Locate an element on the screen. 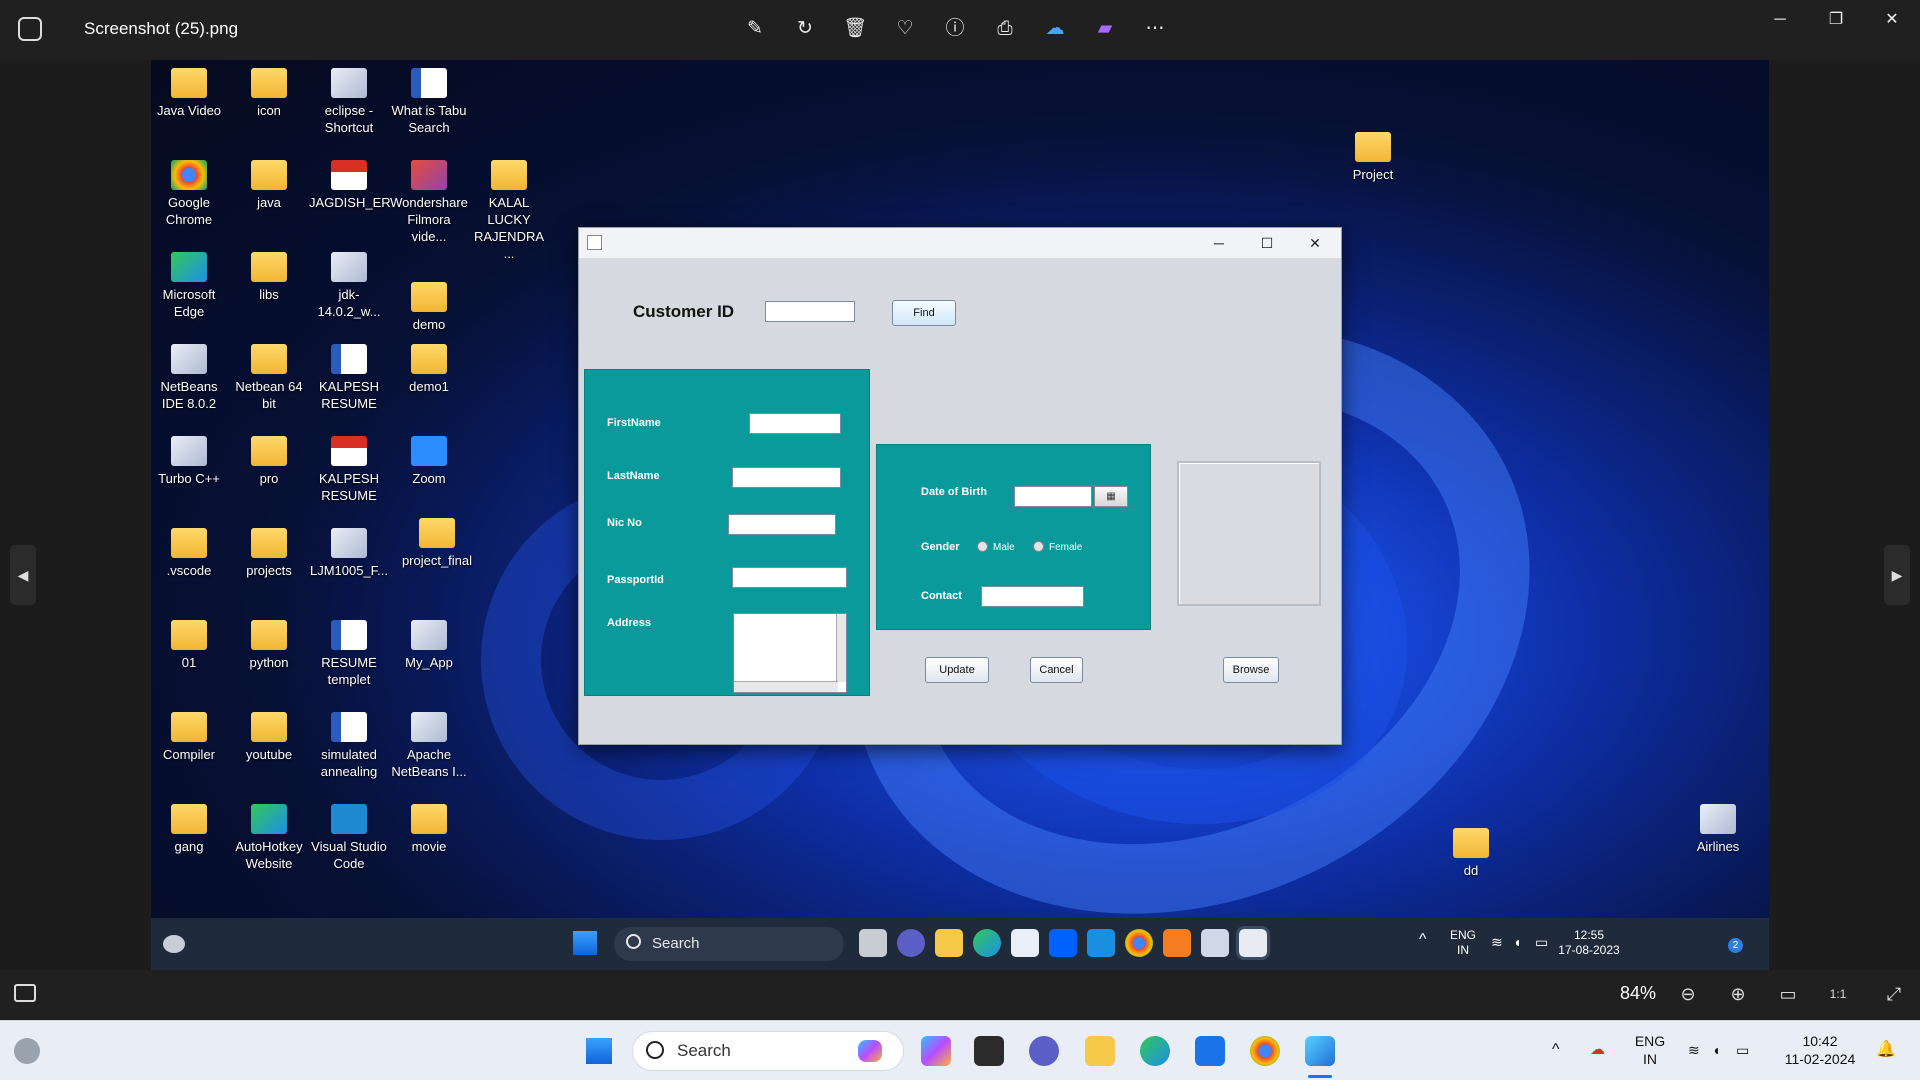 The image size is (1920, 1080). filmstrip-icon is located at coordinates (25, 993).